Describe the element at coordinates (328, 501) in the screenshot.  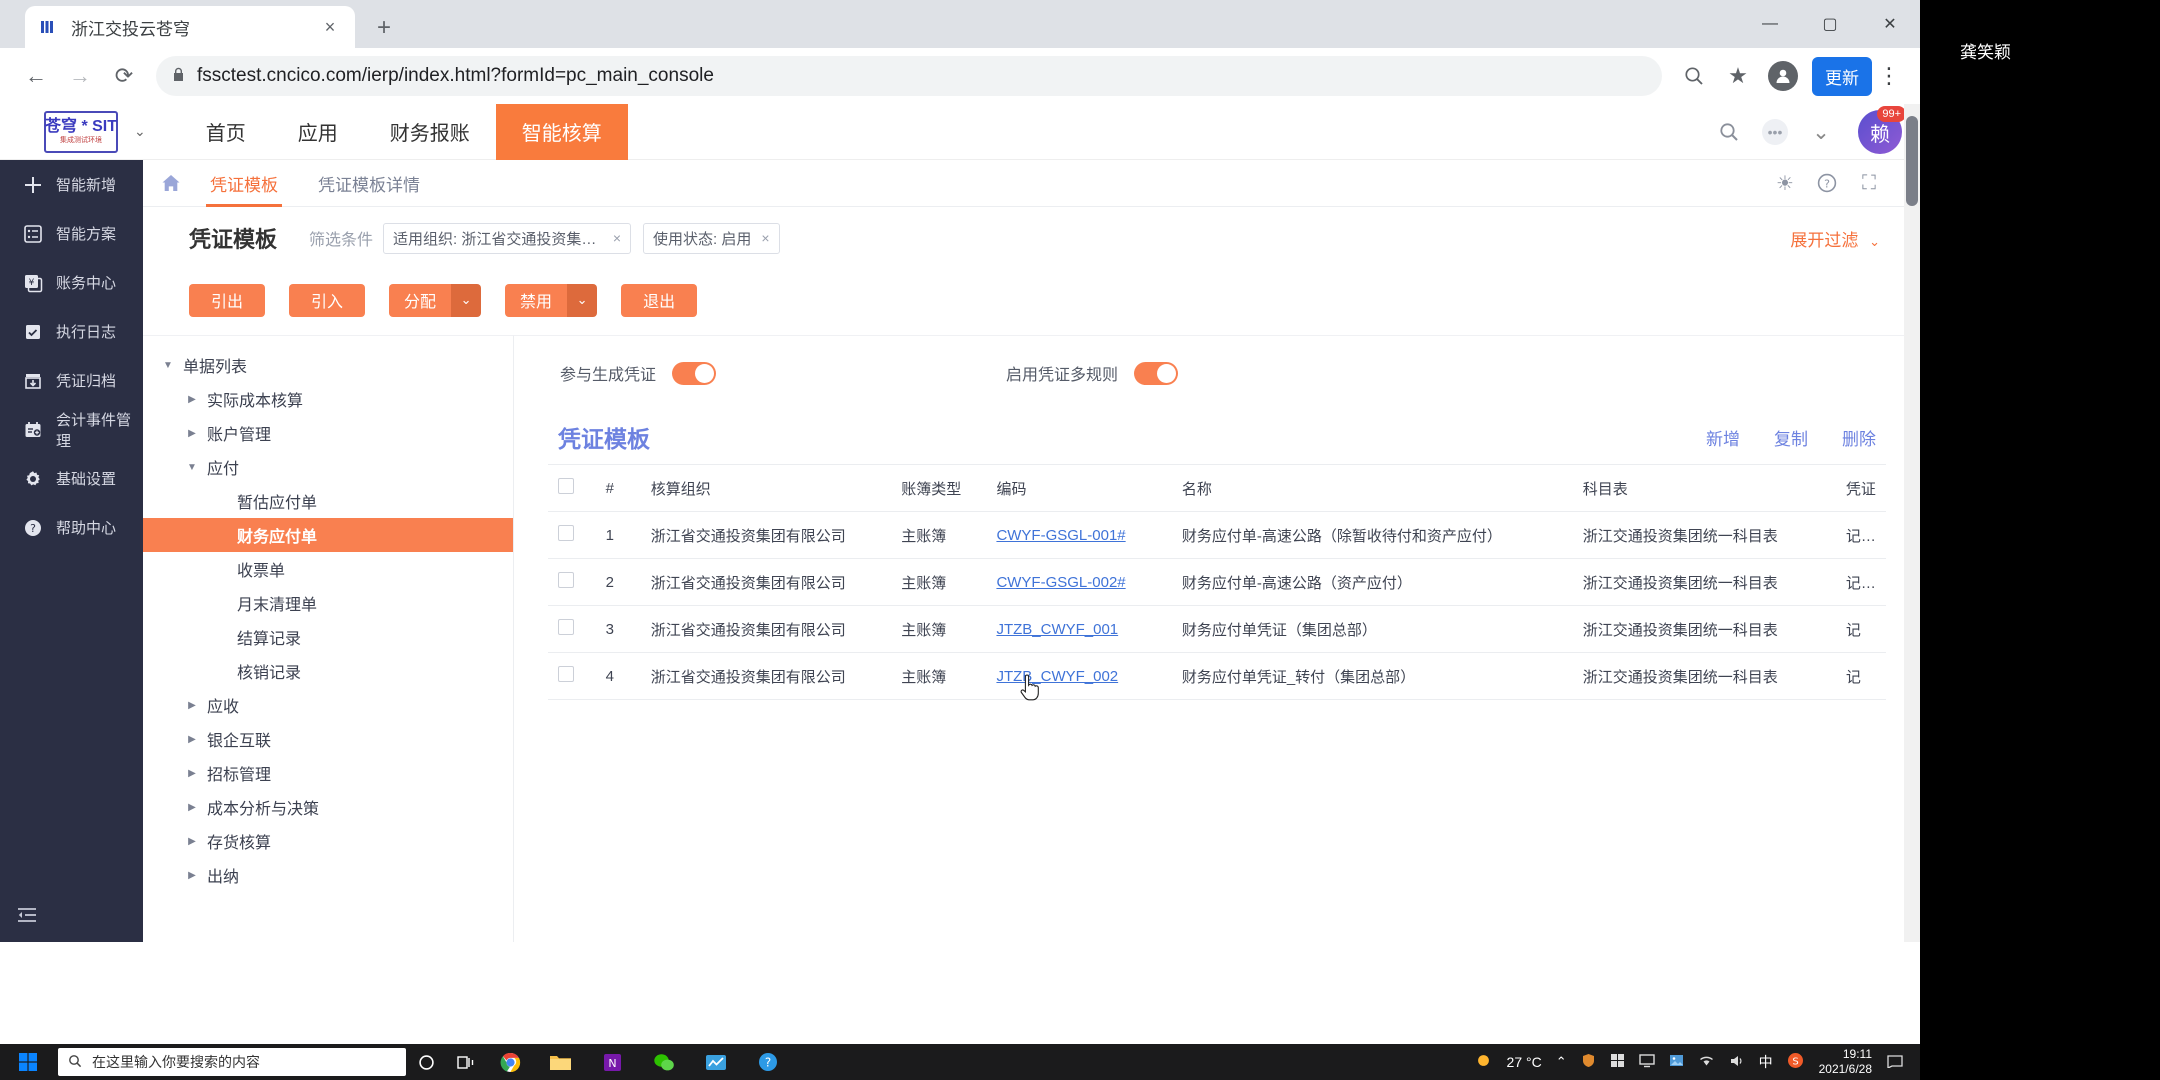
I see `tree-node-estimated-payable: 暂估应付单` at that location.